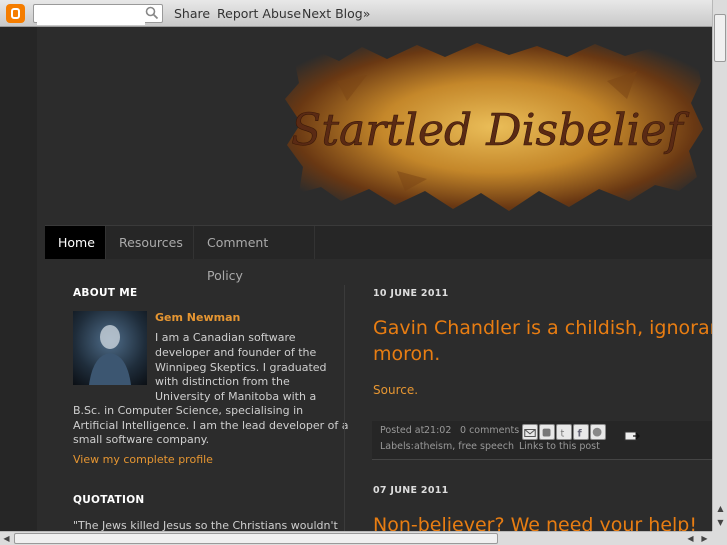  What do you see at coordinates (547, 432) in the screenshot?
I see `blogthis-icon` at bounding box center [547, 432].